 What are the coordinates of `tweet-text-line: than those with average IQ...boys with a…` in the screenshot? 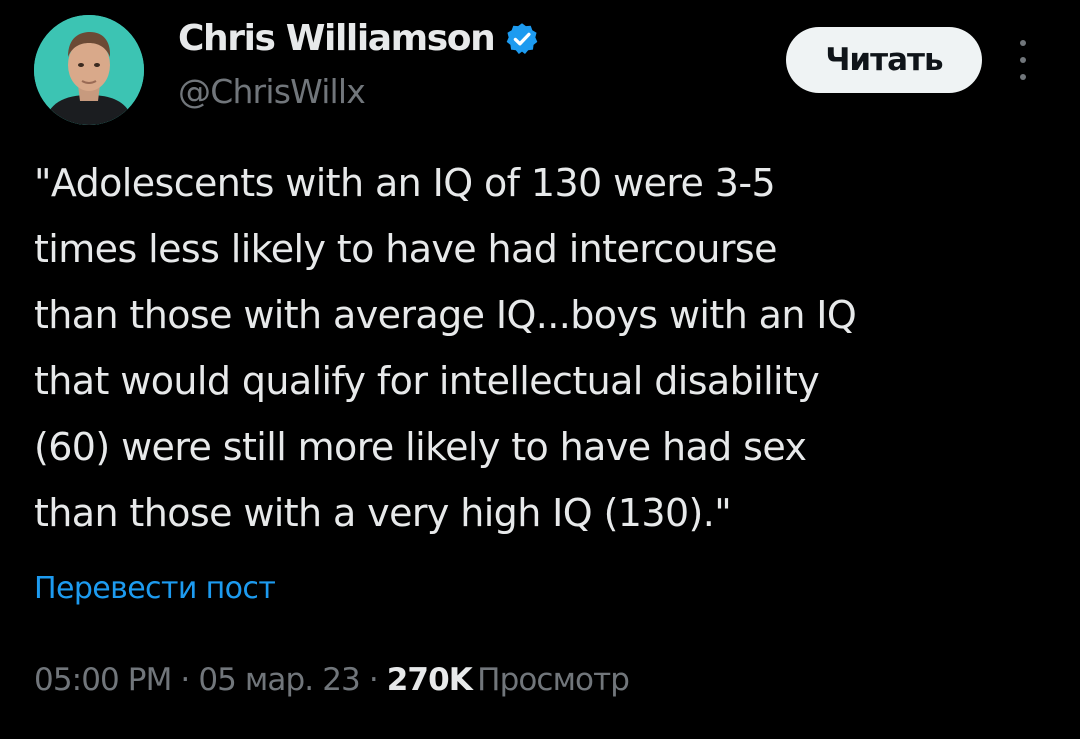 It's located at (445, 315).